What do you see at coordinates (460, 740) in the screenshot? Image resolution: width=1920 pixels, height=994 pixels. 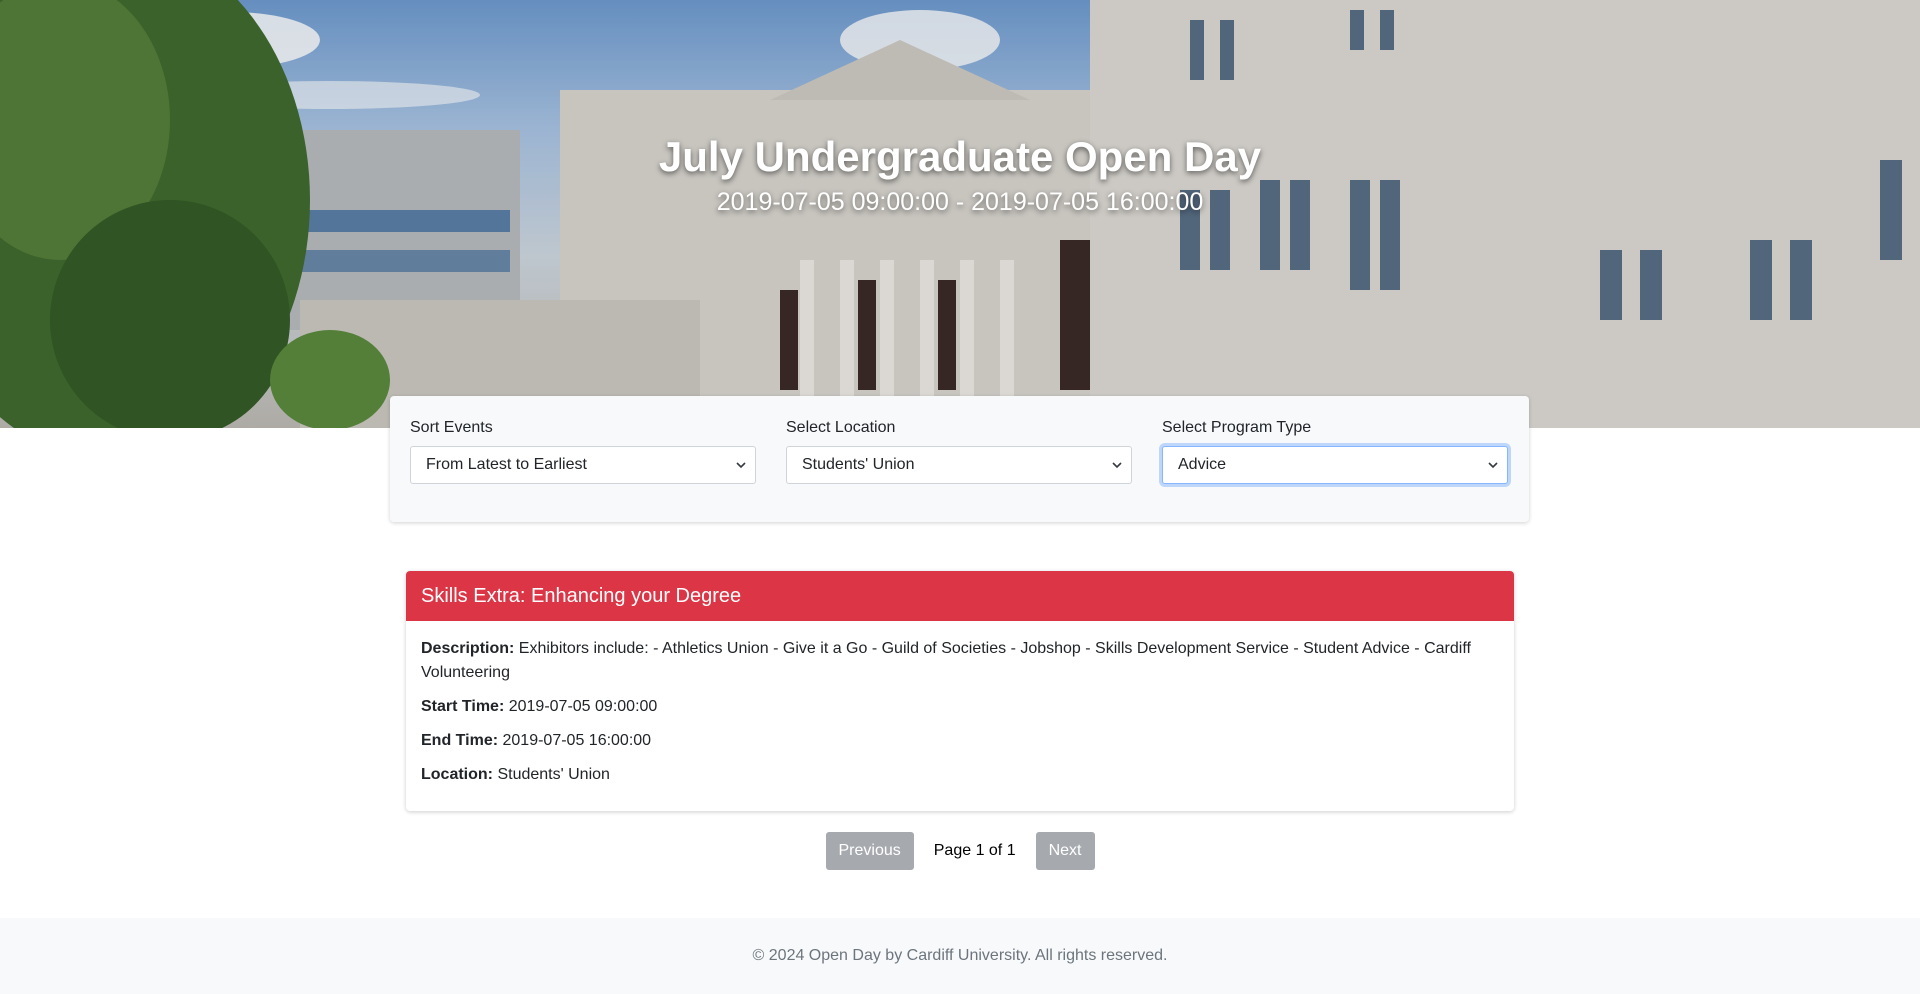 I see `end-label: End Time:` at bounding box center [460, 740].